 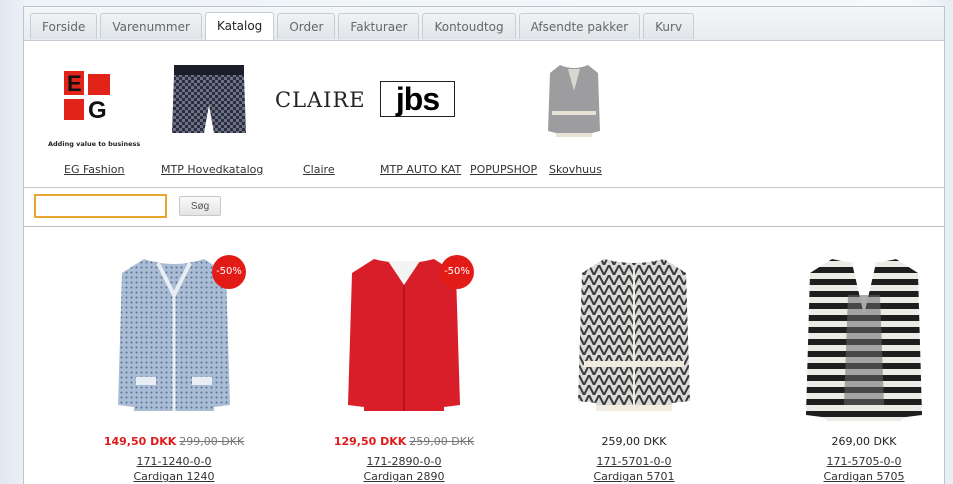 What do you see at coordinates (306, 26) in the screenshot?
I see `tab-order: Order` at bounding box center [306, 26].